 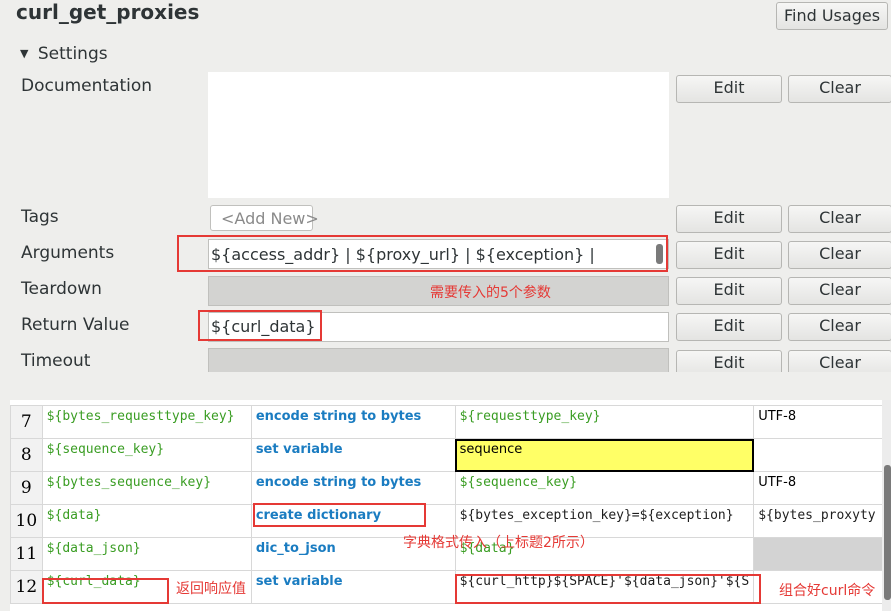 I want to click on return-value-edit-button: Edit, so click(x=729, y=327).